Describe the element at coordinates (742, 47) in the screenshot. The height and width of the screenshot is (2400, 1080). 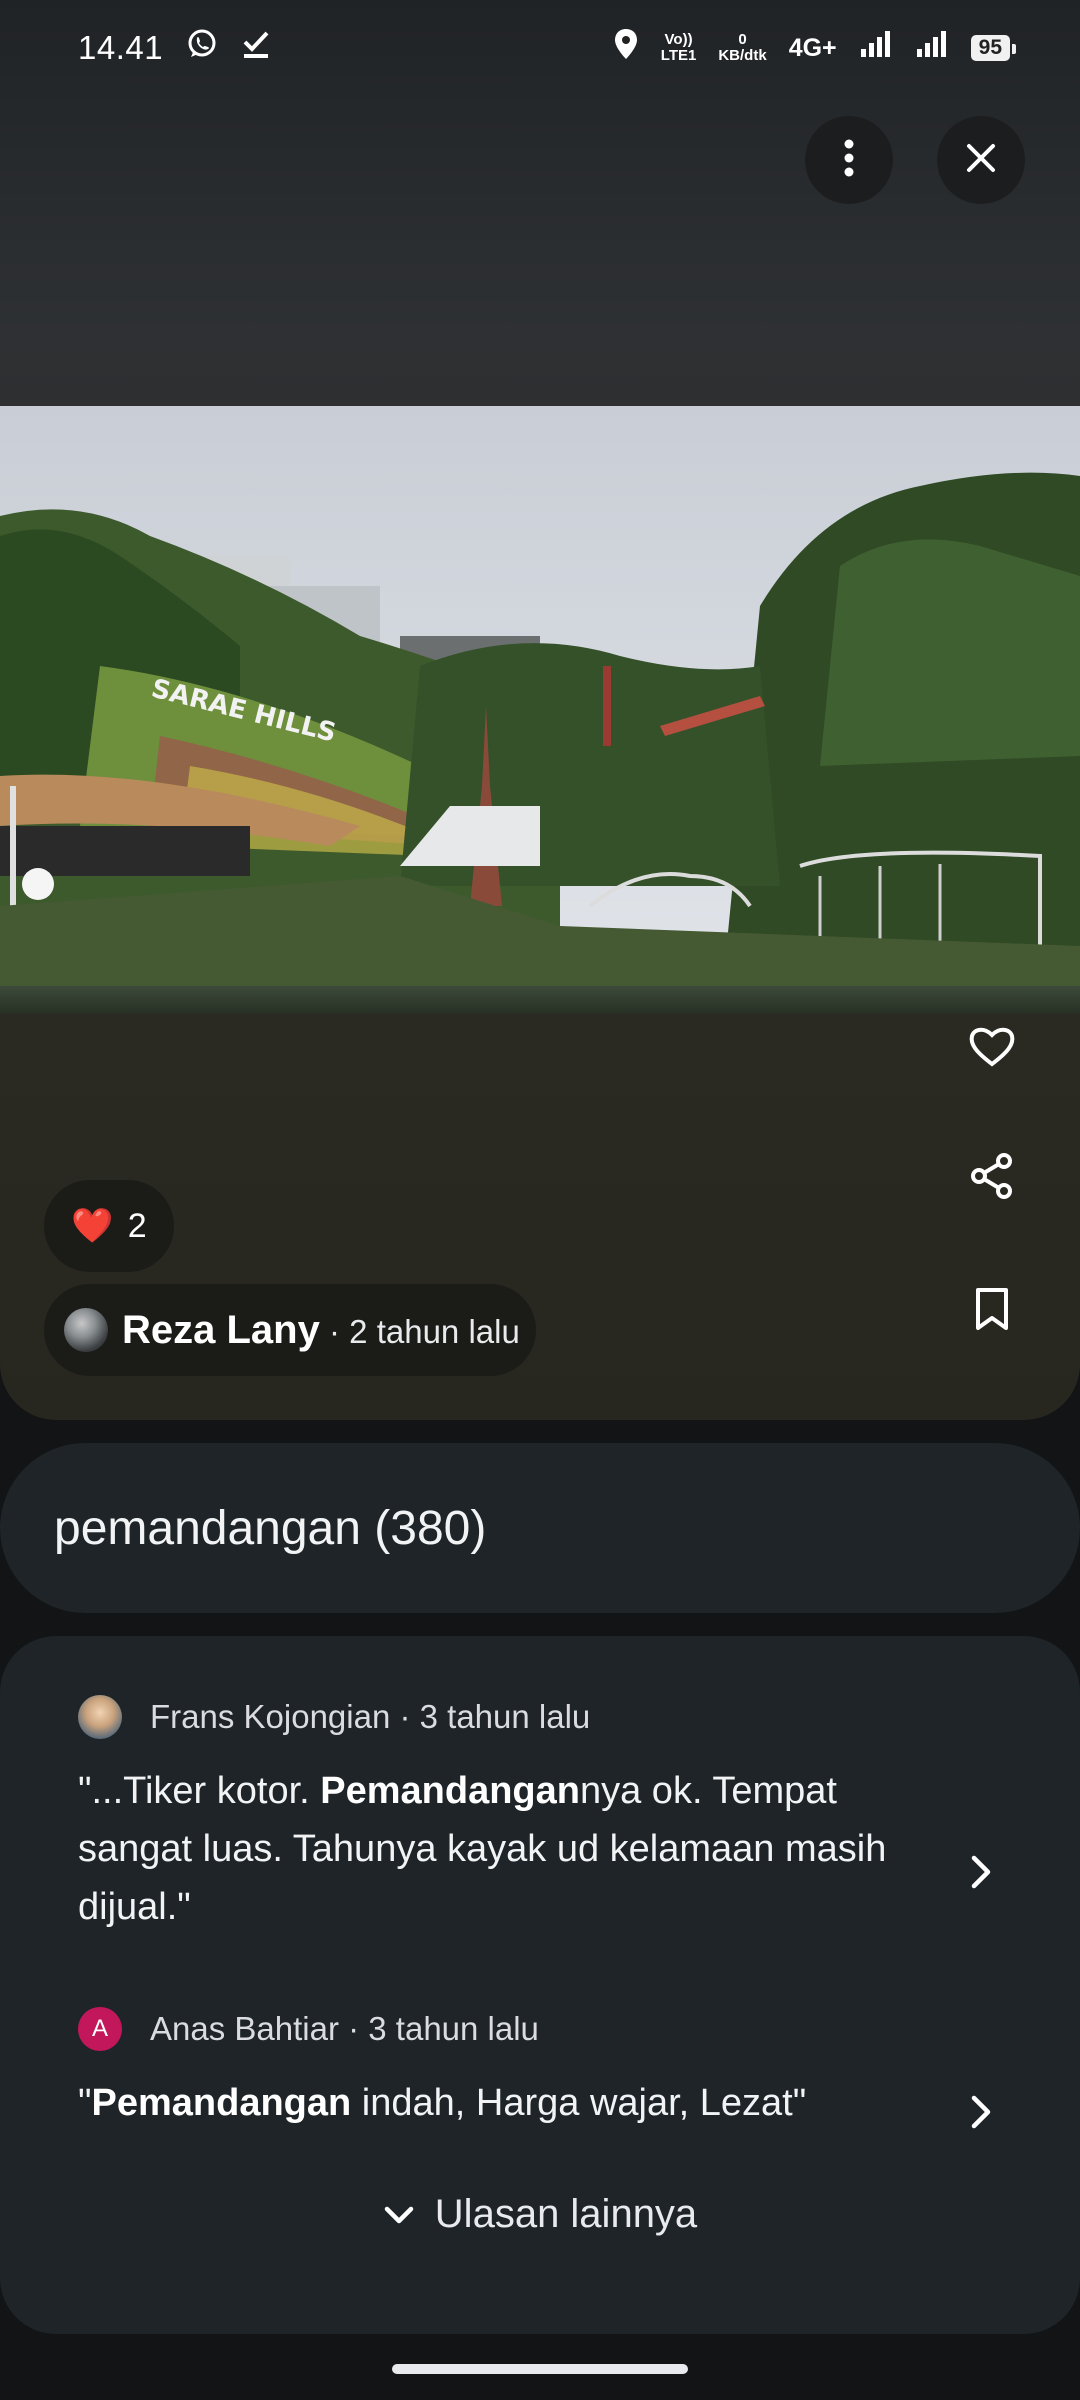
I see `network-speed: 0 KB/dtk` at that location.